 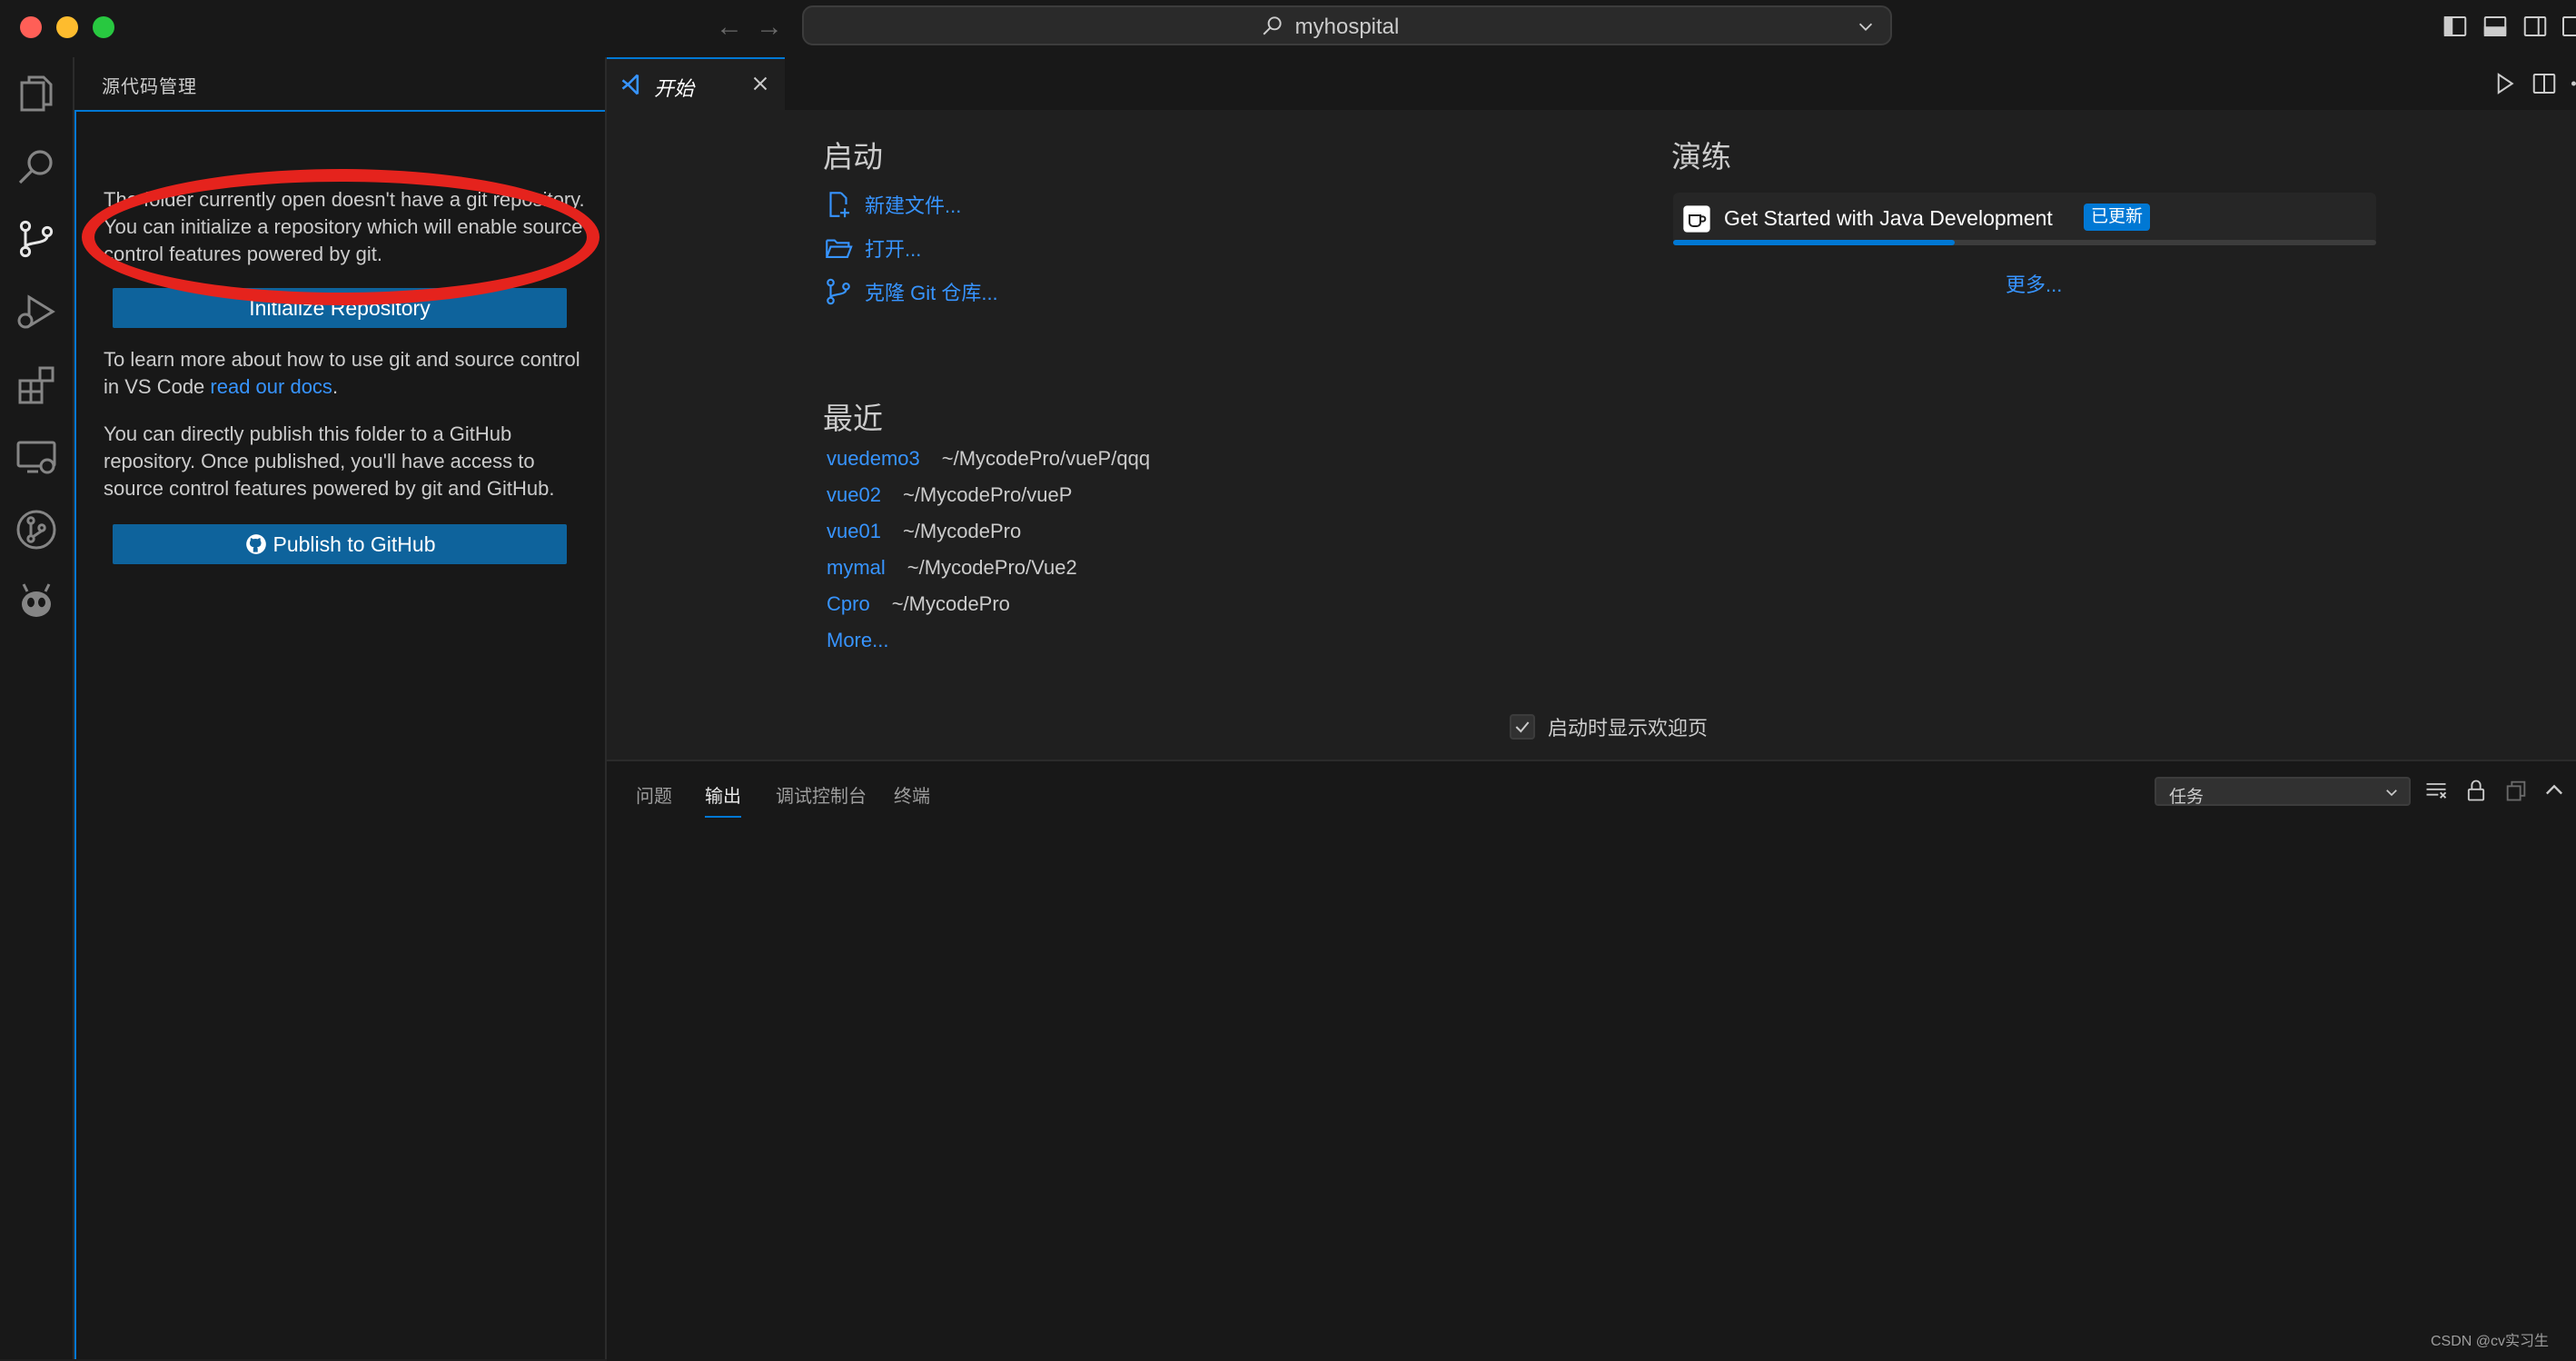 I want to click on activity-bar, so click(x=37, y=708).